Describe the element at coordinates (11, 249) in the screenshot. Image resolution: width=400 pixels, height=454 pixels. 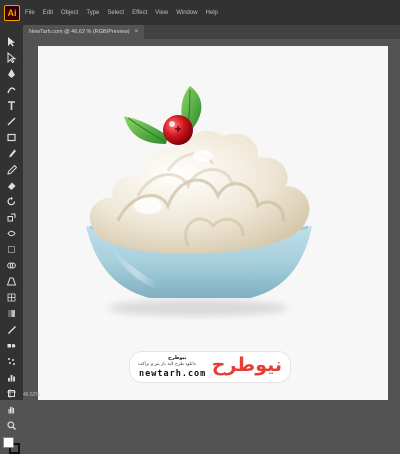
I see `free-transform-tool-icon` at that location.